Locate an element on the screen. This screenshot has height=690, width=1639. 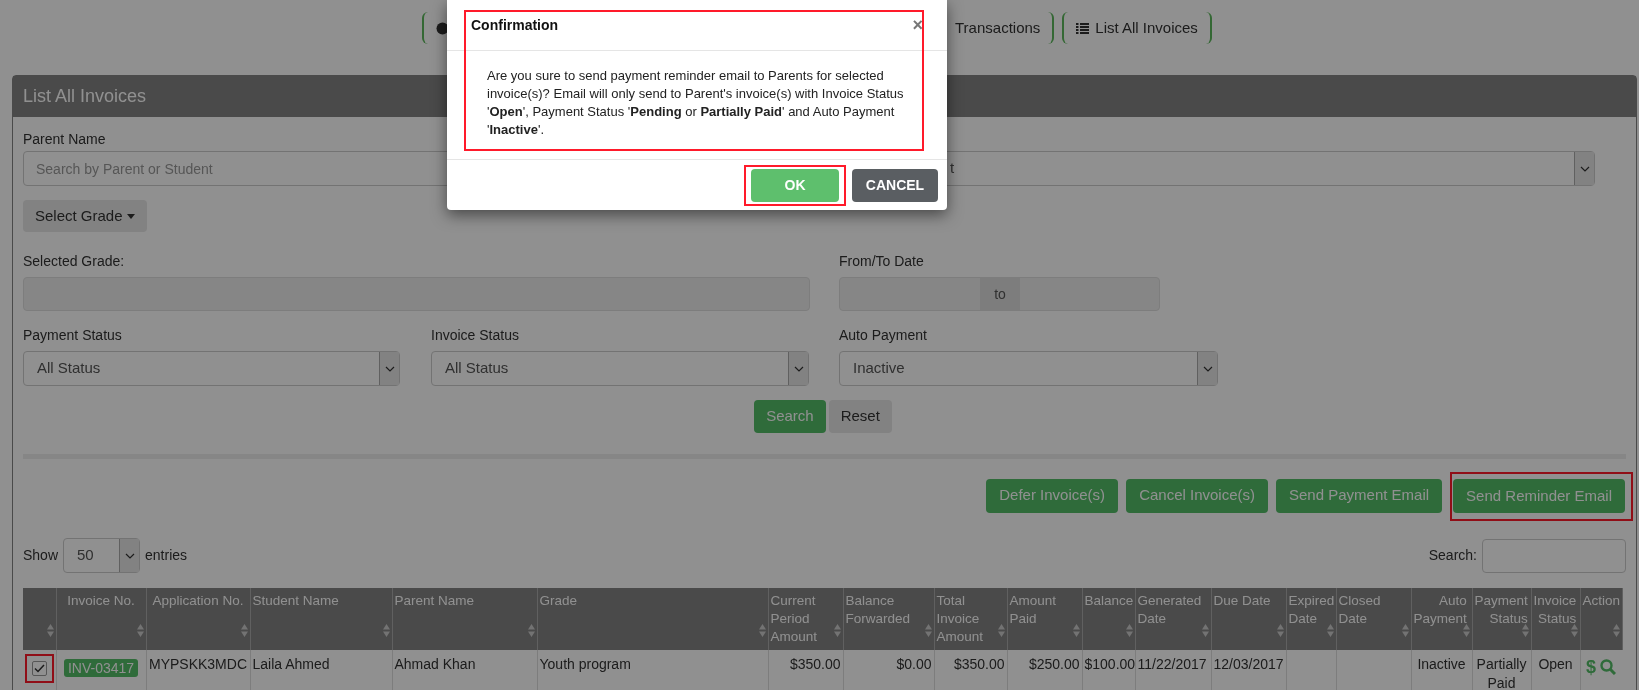
column-header: Student Name is located at coordinates (321, 619).